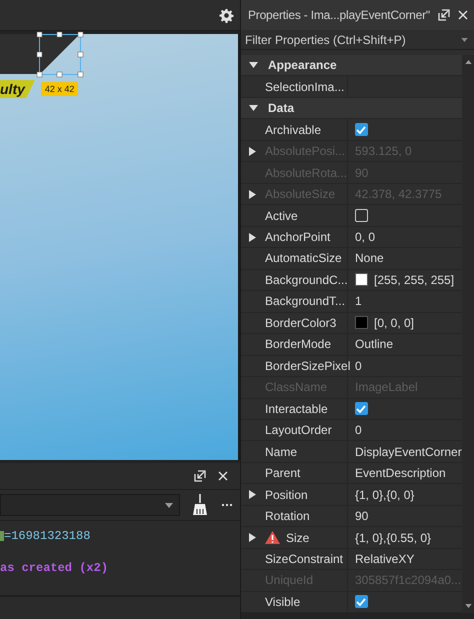  Describe the element at coordinates (414, 279) in the screenshot. I see `property-value: [255, 255, 255]` at that location.